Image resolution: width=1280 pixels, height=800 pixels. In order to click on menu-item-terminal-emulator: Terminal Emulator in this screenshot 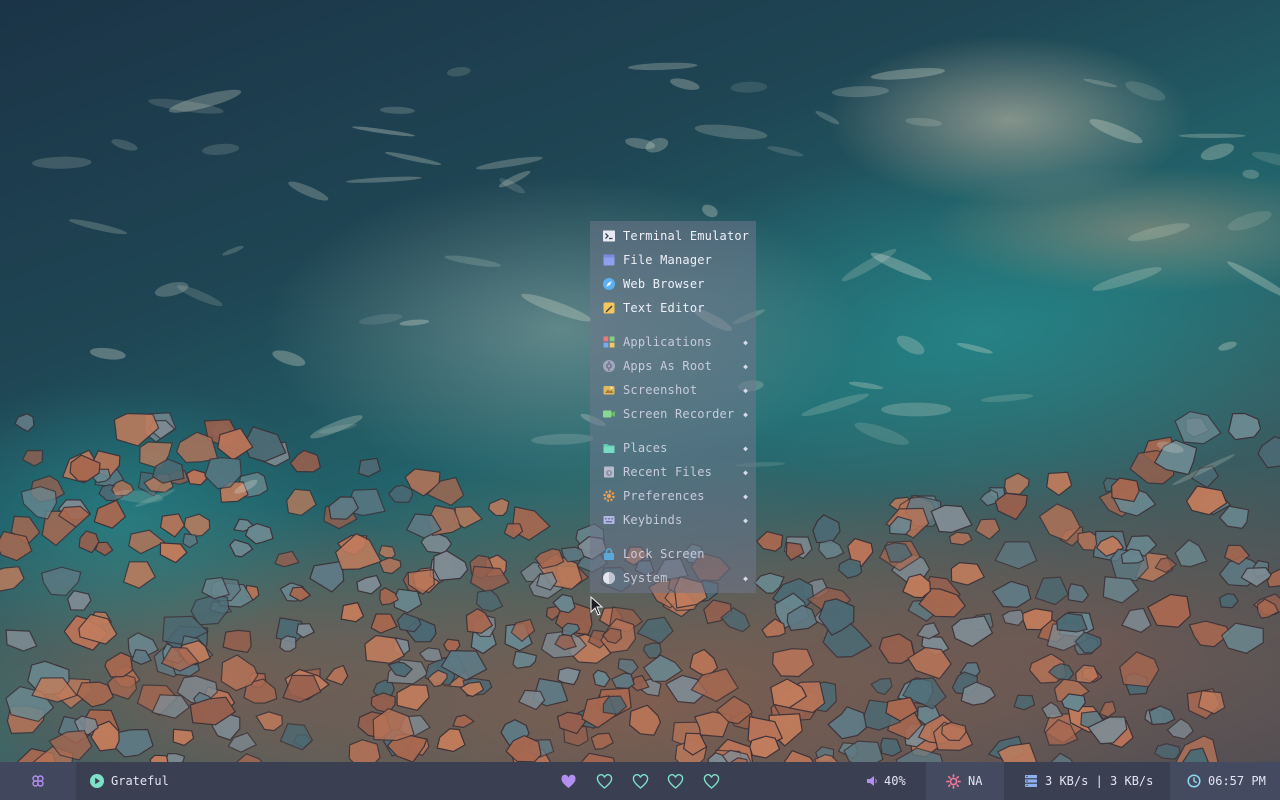, I will do `click(673, 236)`.